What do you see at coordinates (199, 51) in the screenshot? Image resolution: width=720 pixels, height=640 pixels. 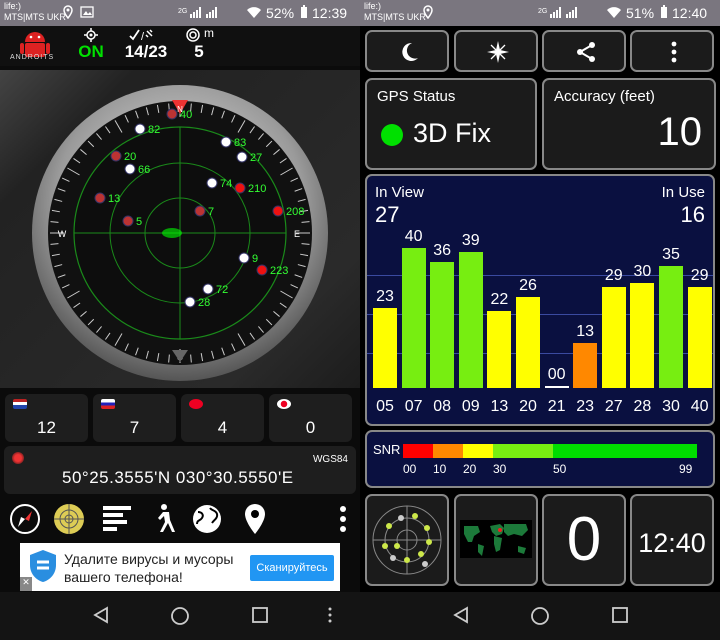 I see `accuracy-value: 5` at bounding box center [199, 51].